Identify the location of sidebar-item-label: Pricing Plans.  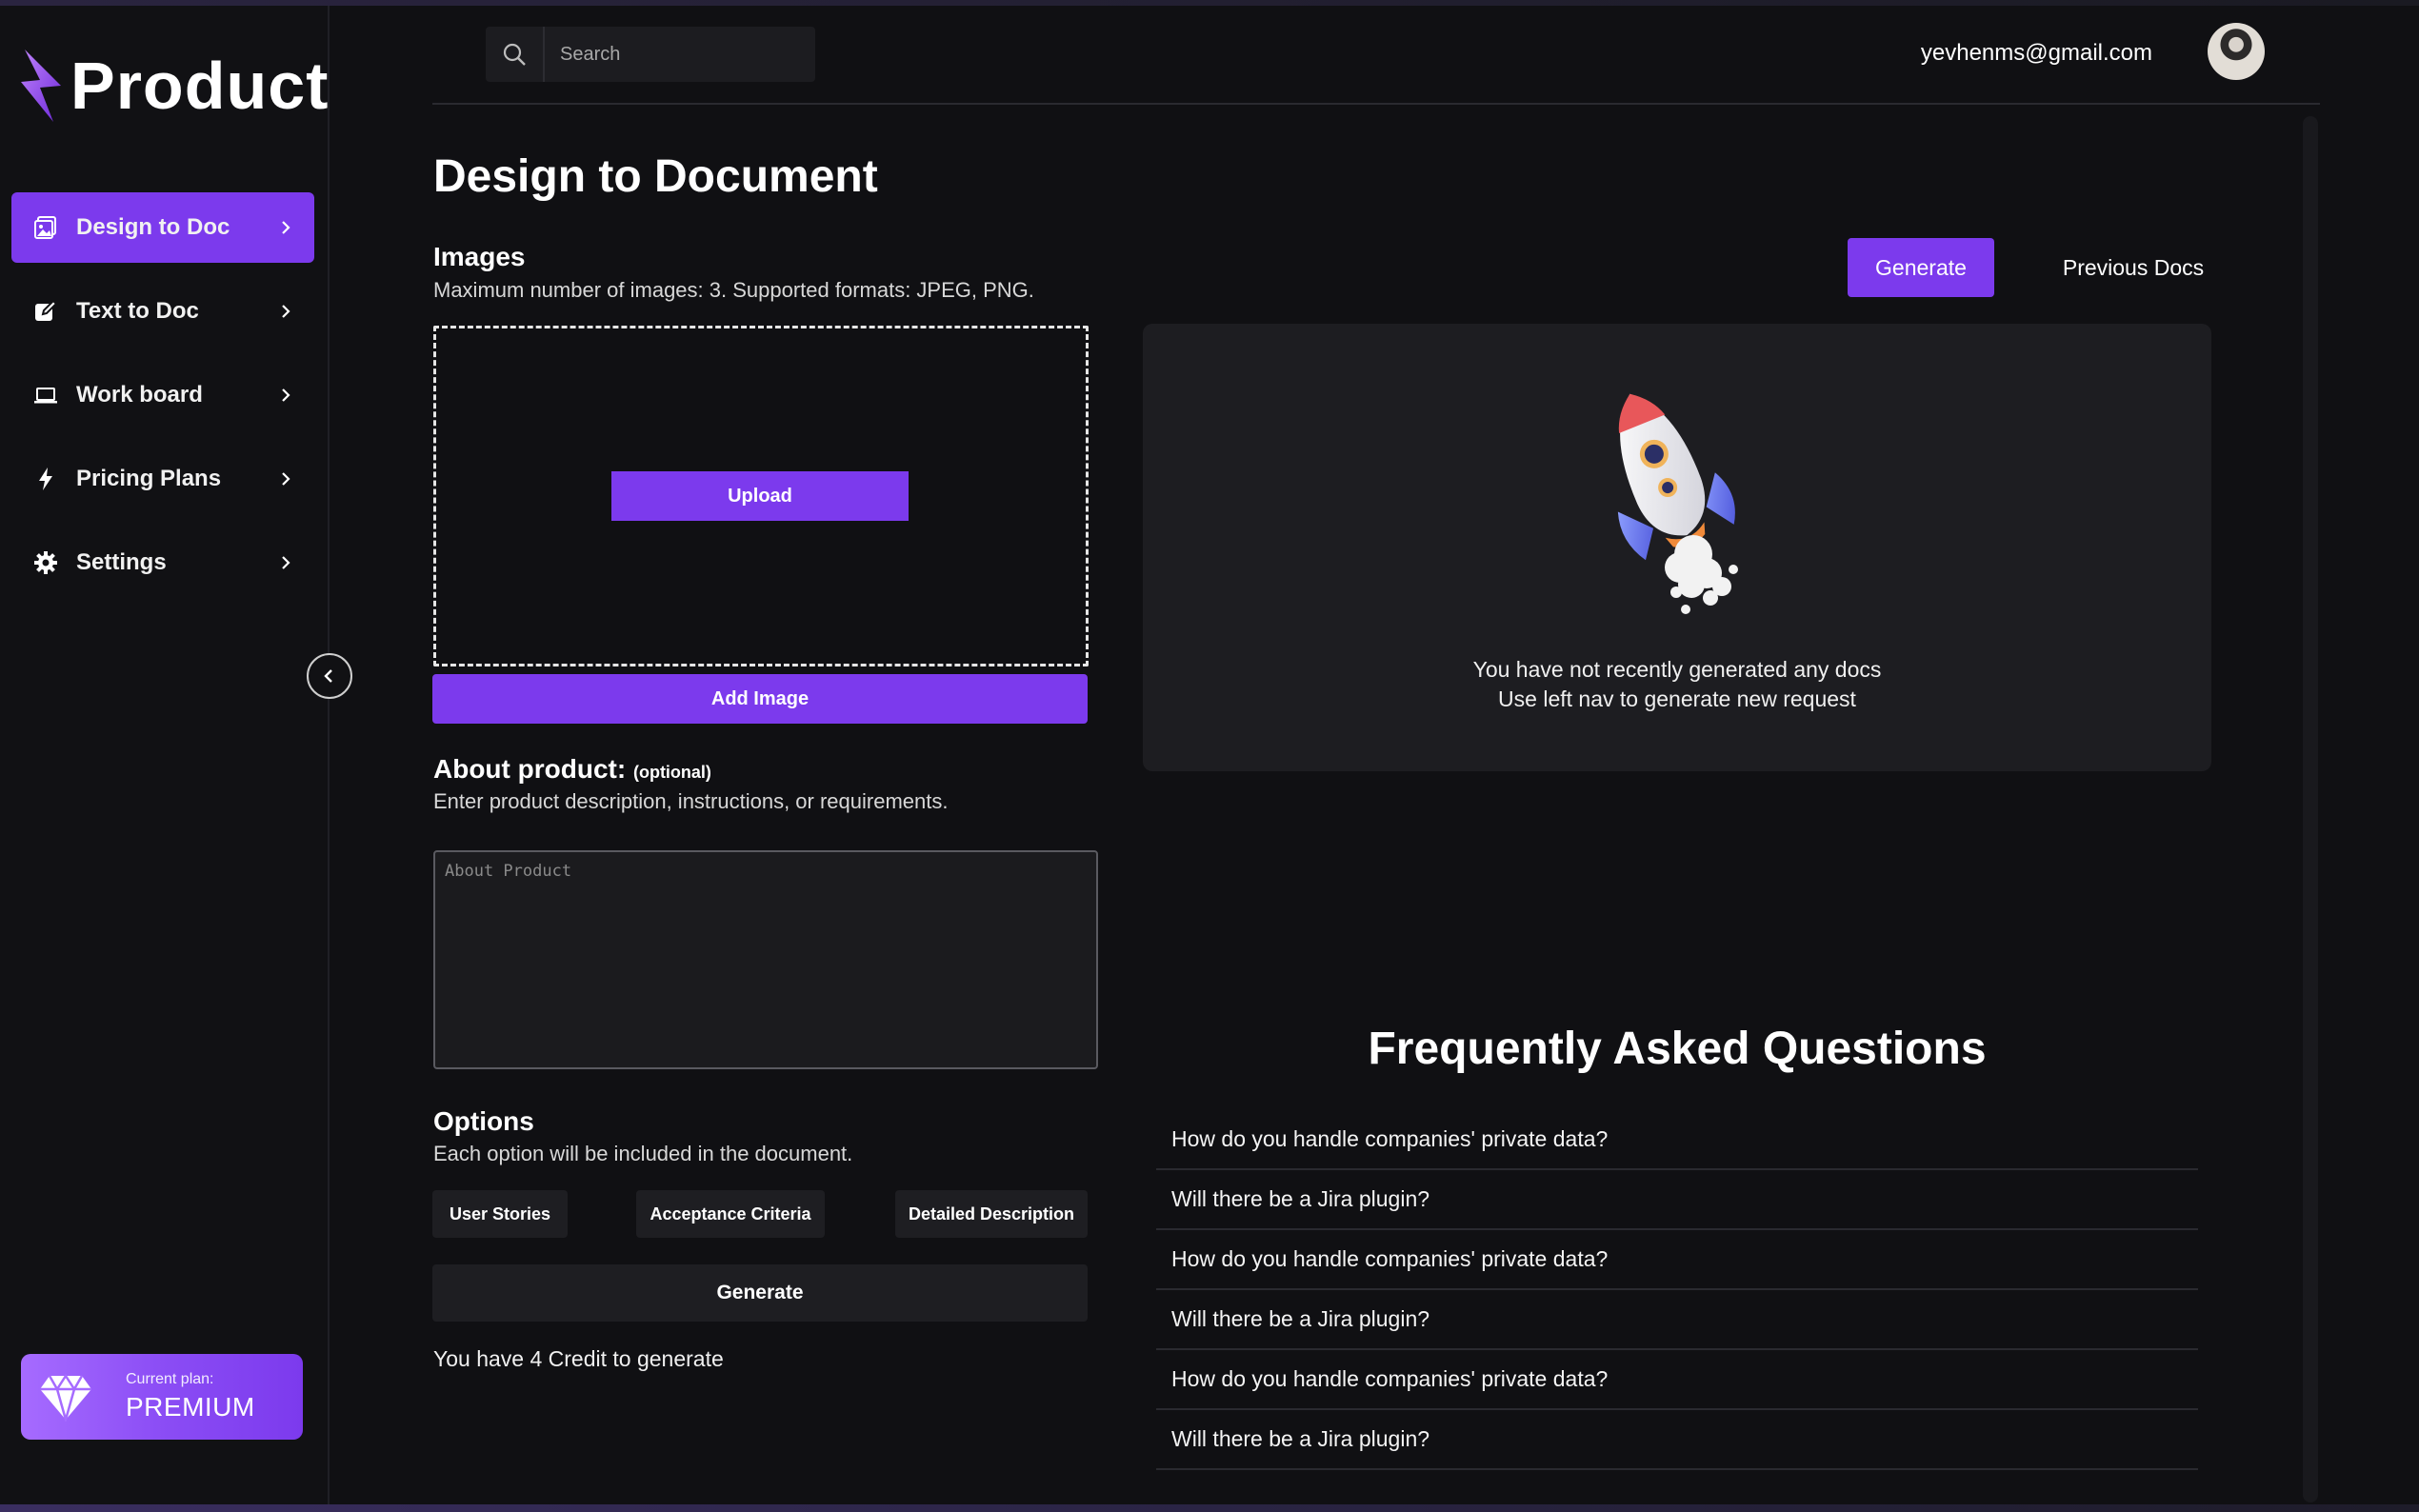
(149, 478).